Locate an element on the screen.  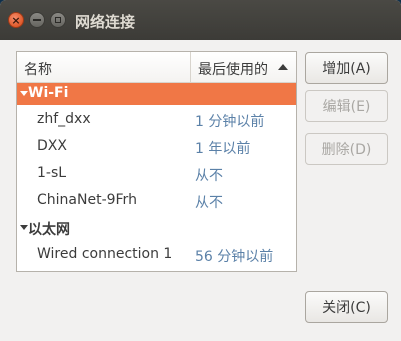
last-used-value: 1 年以前 is located at coordinates (223, 149).